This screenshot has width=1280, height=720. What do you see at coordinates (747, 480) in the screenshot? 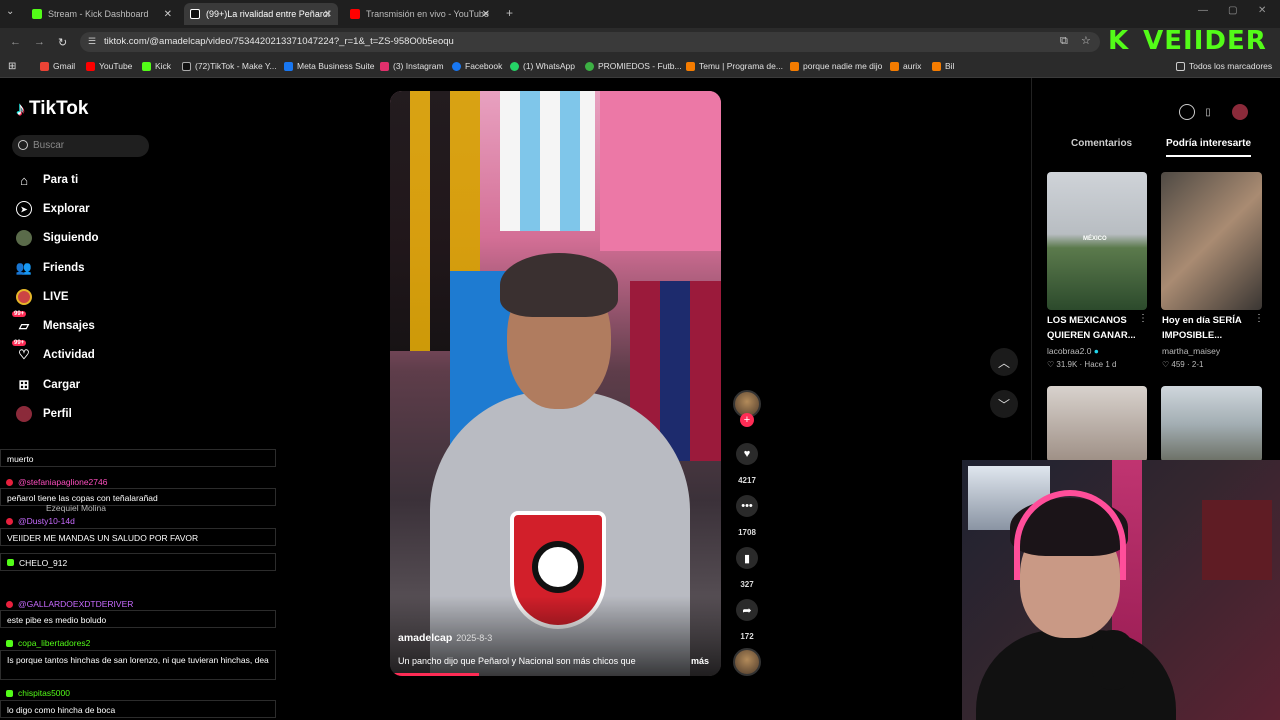
I see `like-count: 4217` at bounding box center [747, 480].